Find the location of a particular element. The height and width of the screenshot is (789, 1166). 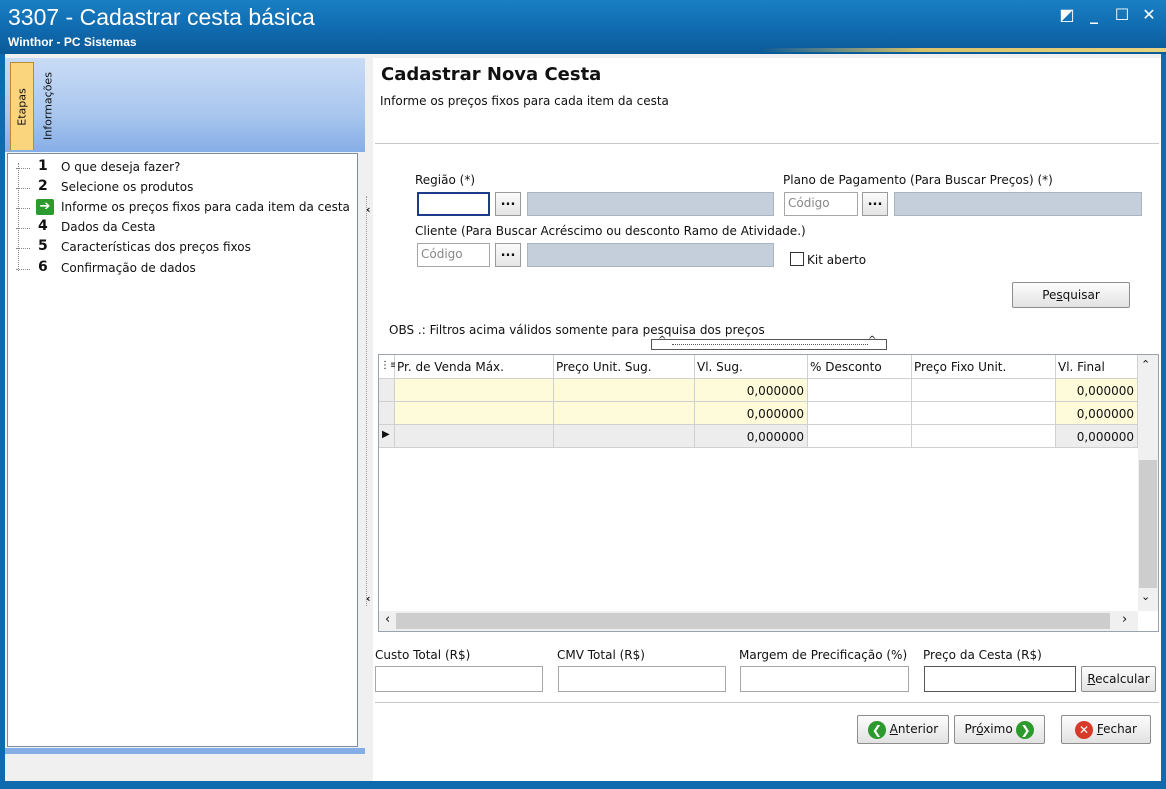

plano-description is located at coordinates (1018, 204).